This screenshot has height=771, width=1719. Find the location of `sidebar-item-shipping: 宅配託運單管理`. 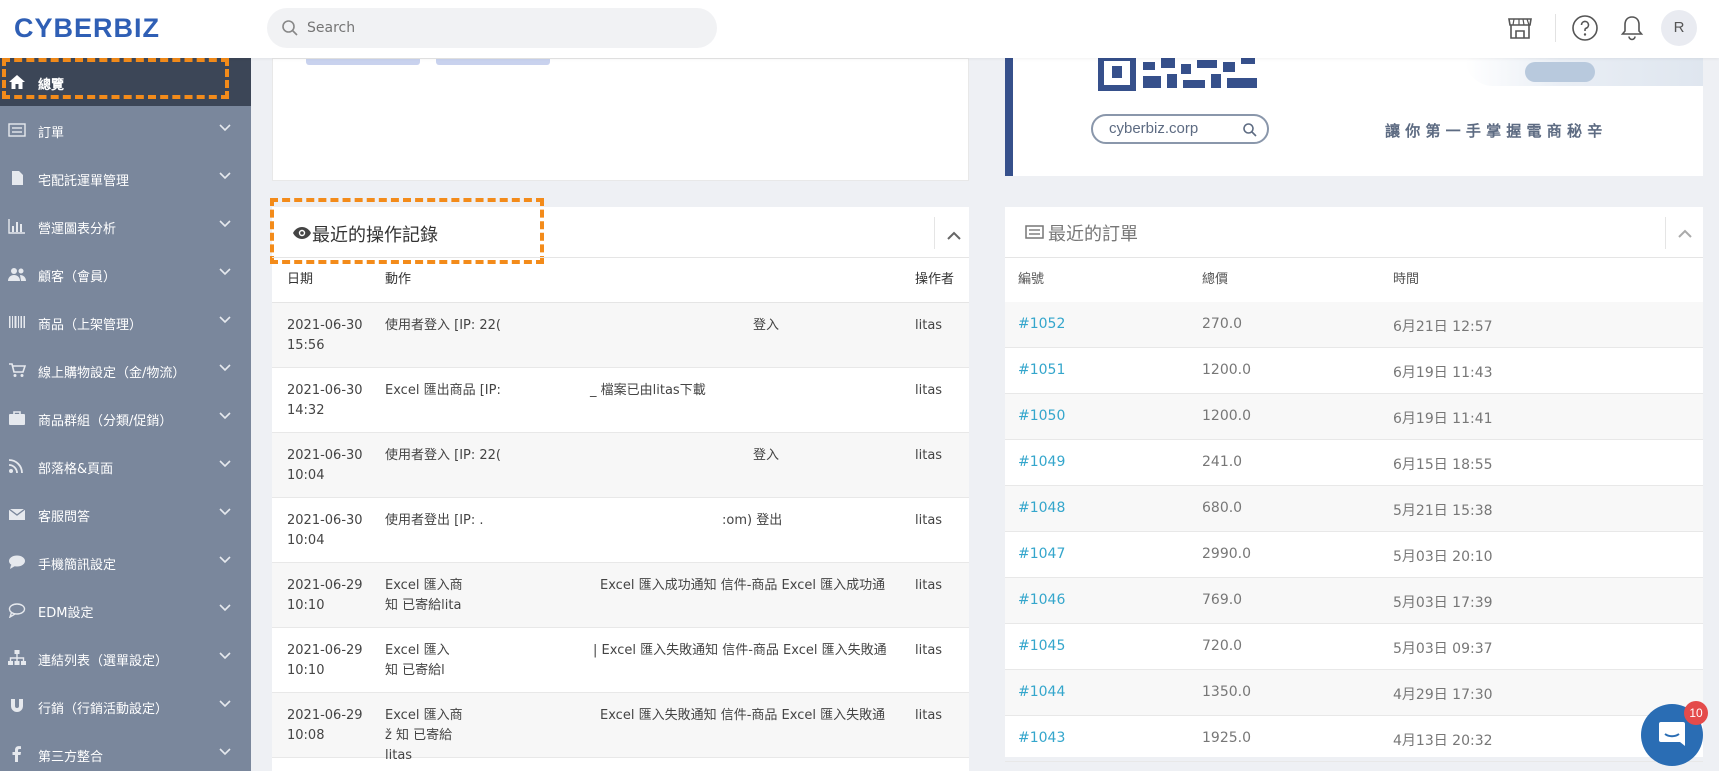

sidebar-item-shipping: 宅配託運單管理 is located at coordinates (125, 178).